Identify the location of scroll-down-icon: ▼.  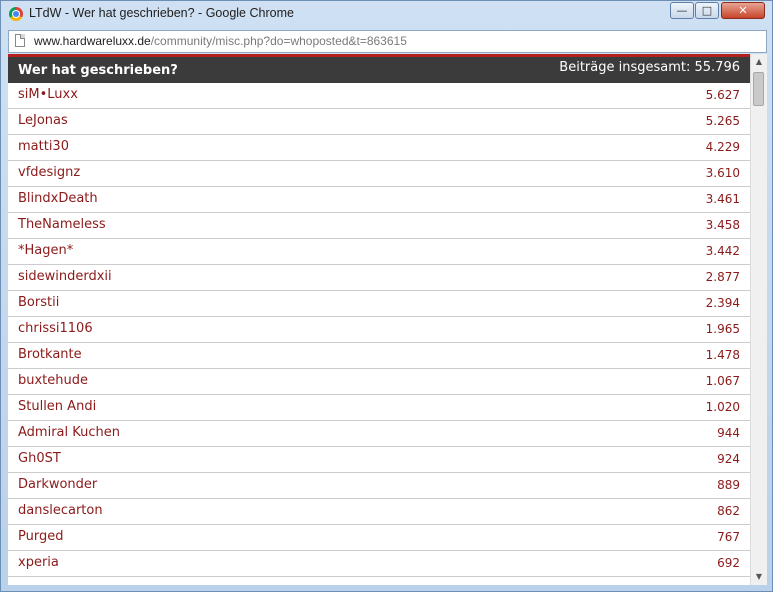
(759, 577).